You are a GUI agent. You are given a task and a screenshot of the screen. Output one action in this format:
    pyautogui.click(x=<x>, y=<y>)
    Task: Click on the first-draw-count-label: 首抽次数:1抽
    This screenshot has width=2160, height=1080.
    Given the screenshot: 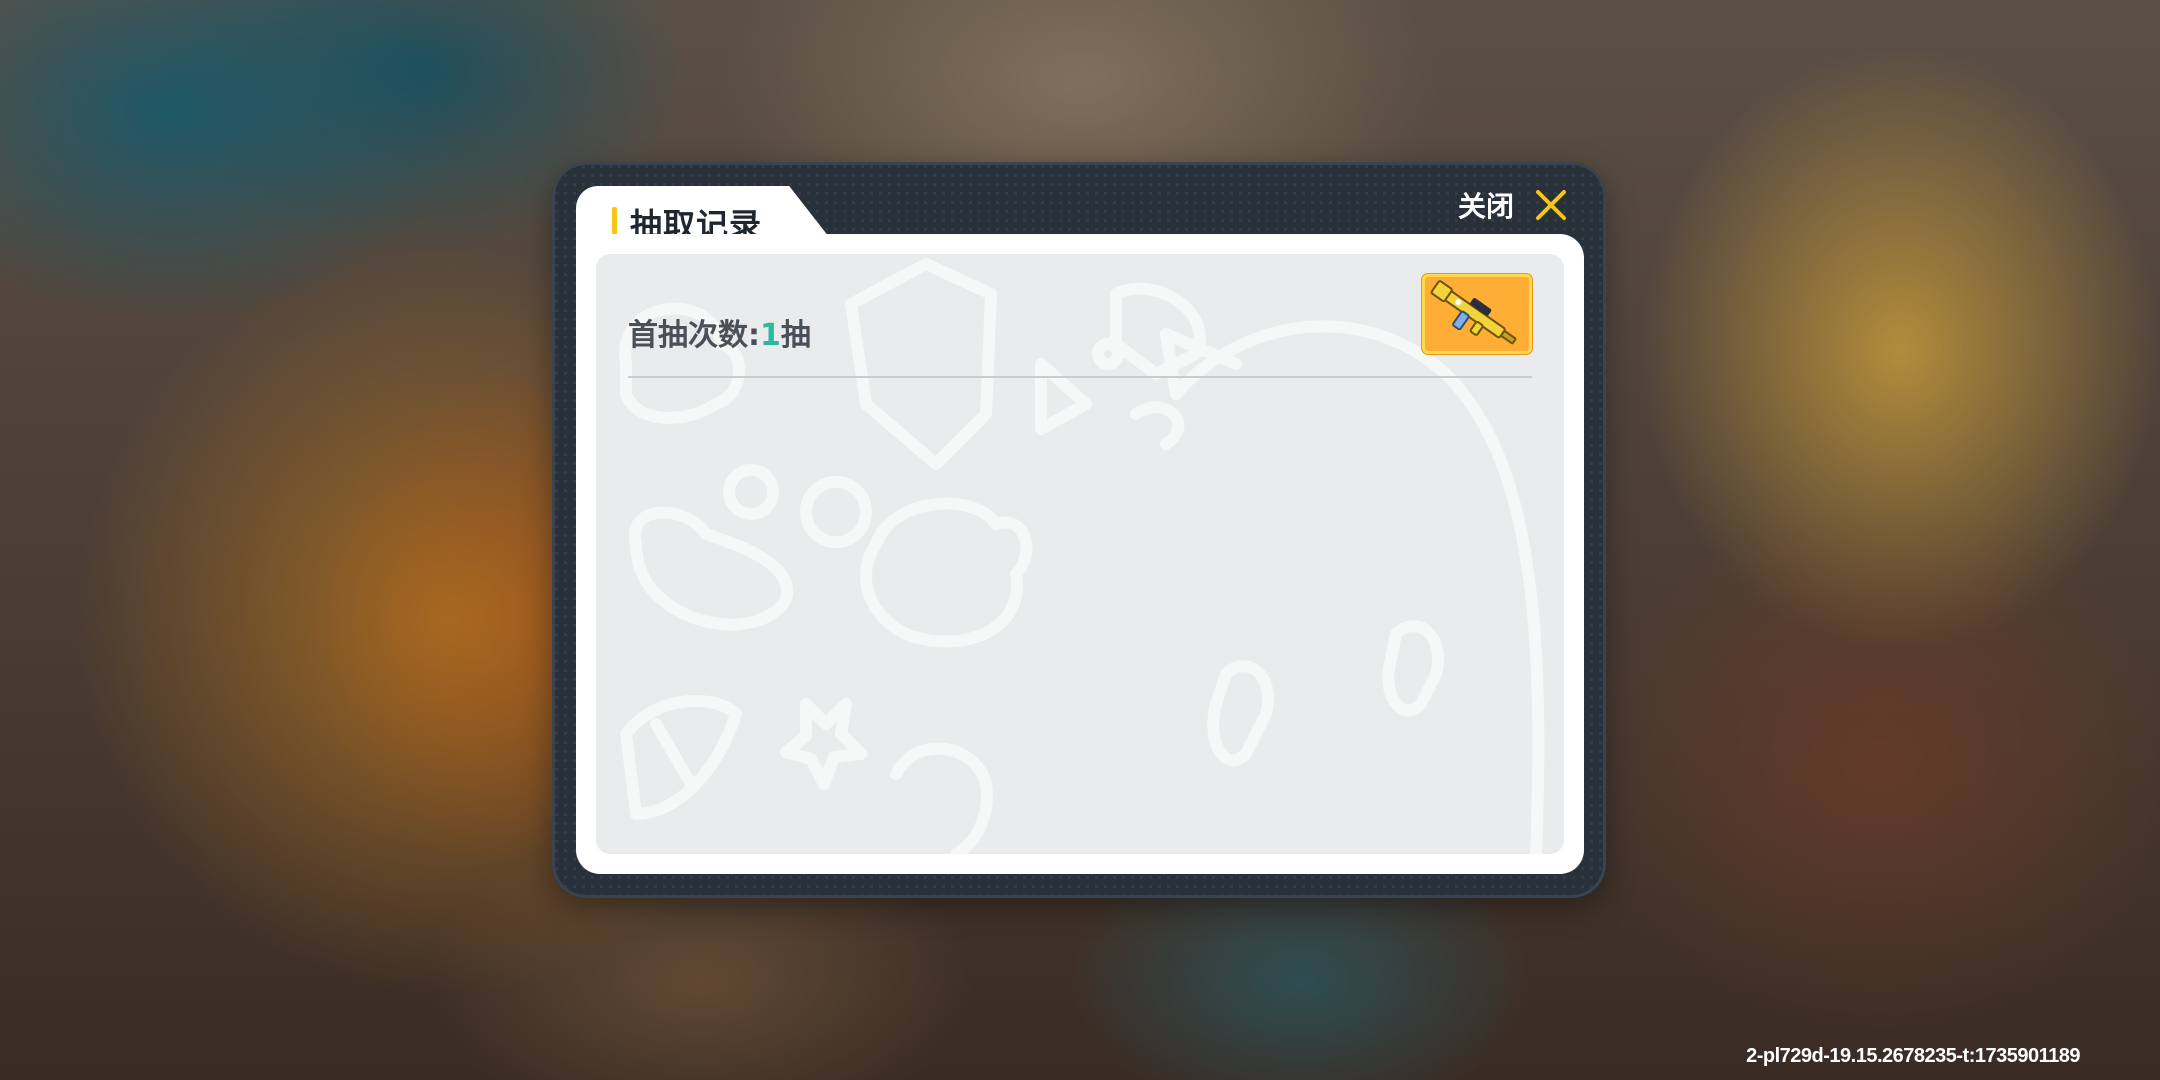 What is the action you would take?
    pyautogui.click(x=719, y=332)
    